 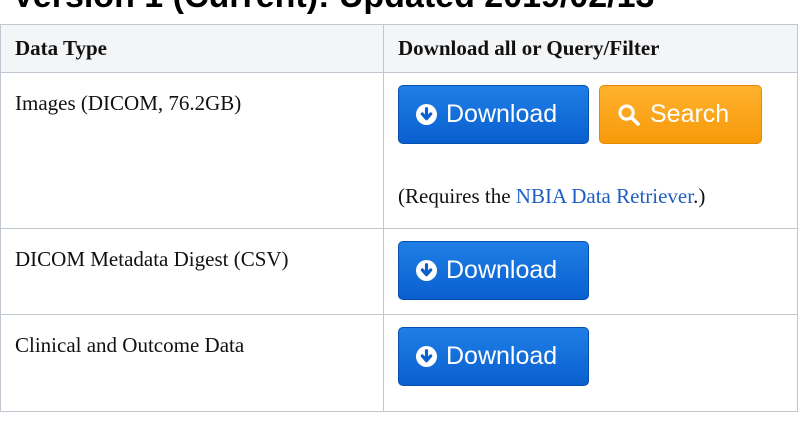 I want to click on images-download-label: Download, so click(x=502, y=114).